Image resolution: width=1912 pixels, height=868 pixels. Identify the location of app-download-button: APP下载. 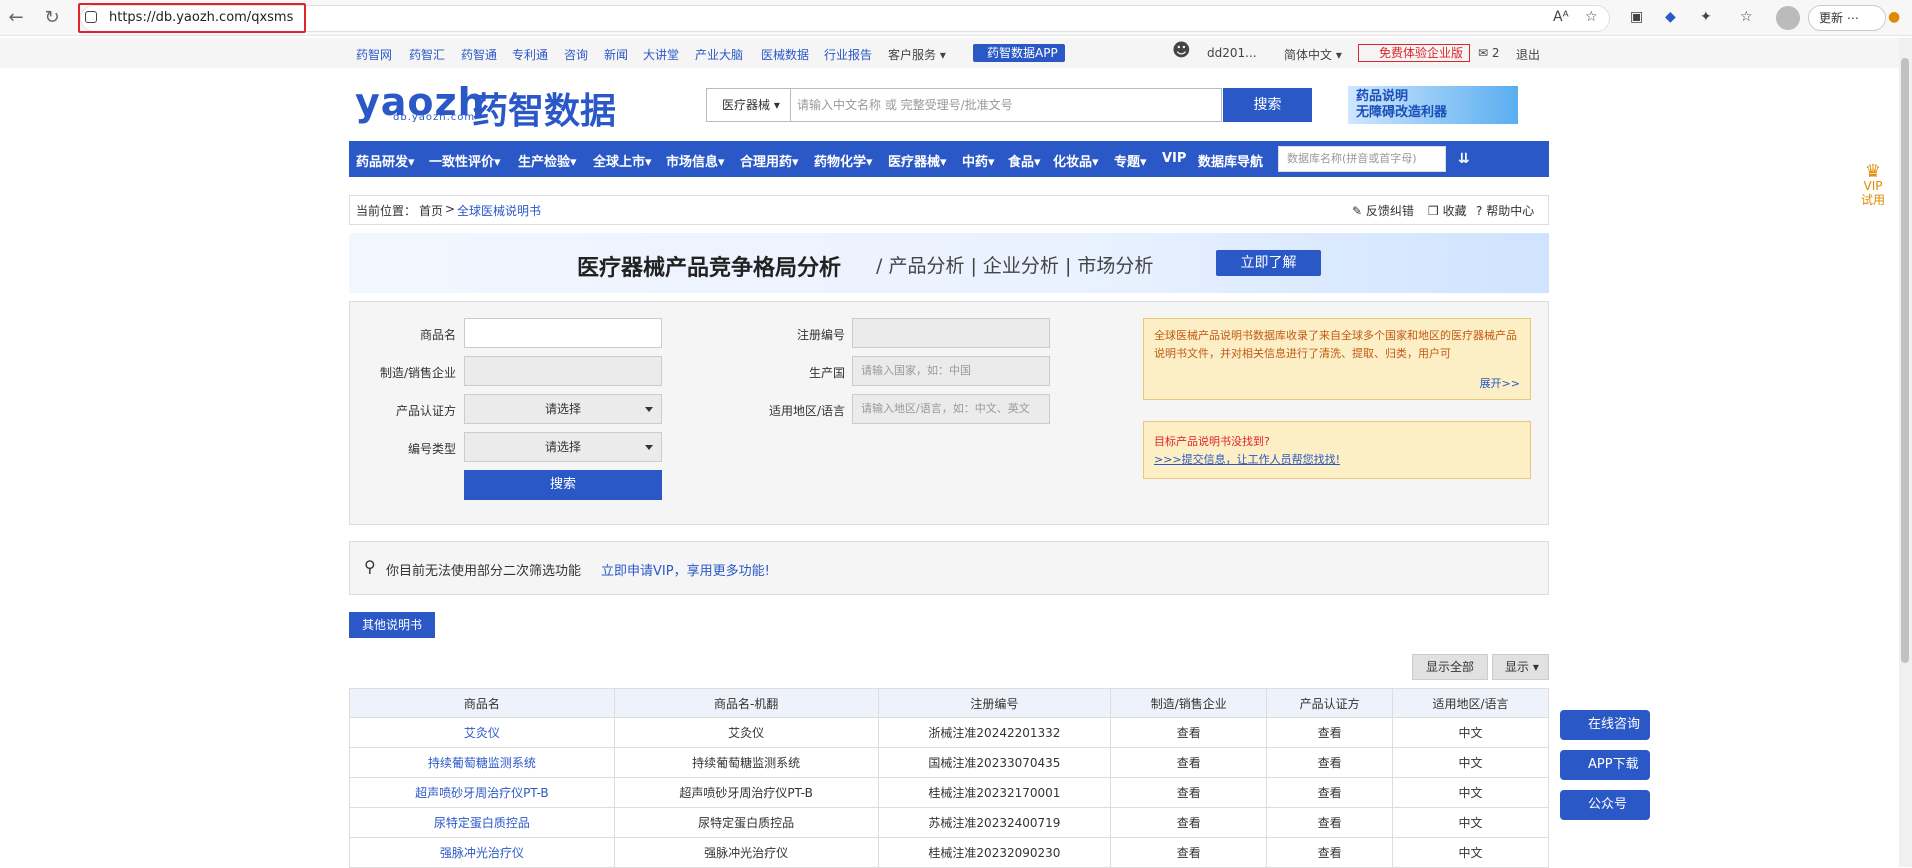
(1605, 765).